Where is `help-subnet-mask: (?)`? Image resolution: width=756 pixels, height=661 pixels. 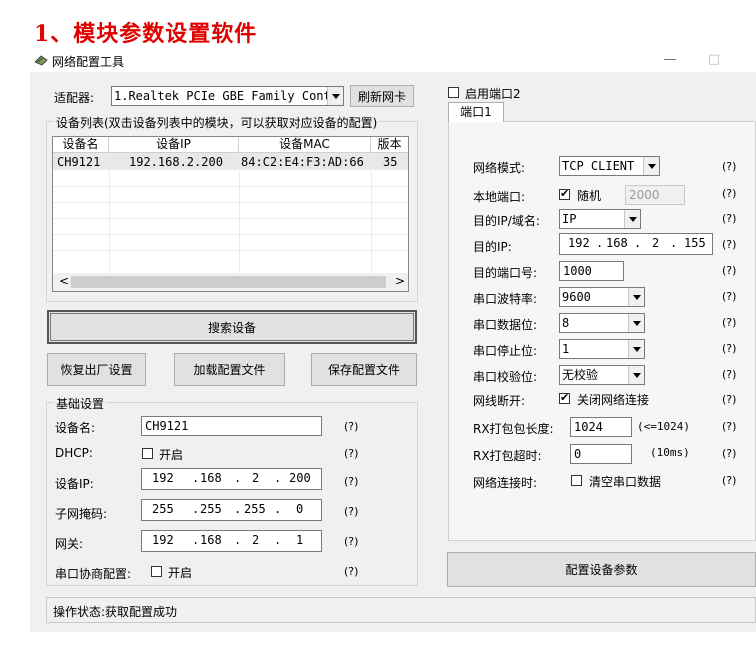
help-subnet-mask: (?) is located at coordinates (351, 511).